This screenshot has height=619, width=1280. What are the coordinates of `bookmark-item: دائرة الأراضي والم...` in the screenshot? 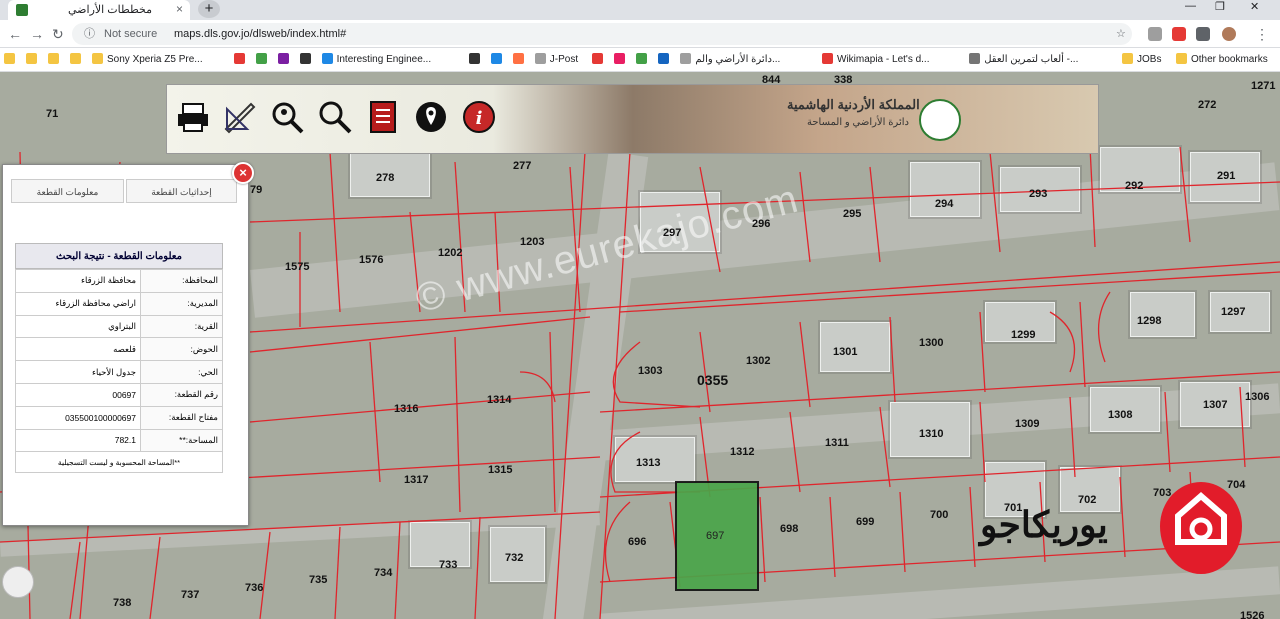 It's located at (730, 59).